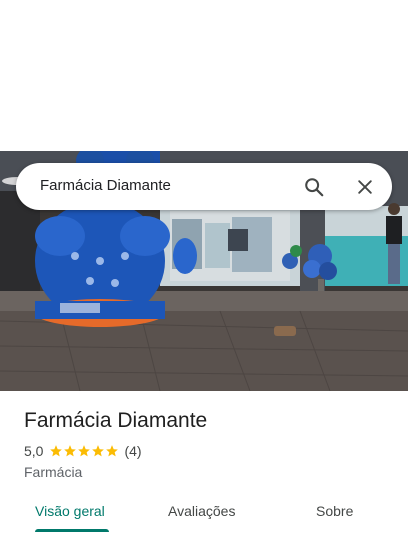  What do you see at coordinates (70, 511) in the screenshot?
I see `tab-overview: Visão geral` at bounding box center [70, 511].